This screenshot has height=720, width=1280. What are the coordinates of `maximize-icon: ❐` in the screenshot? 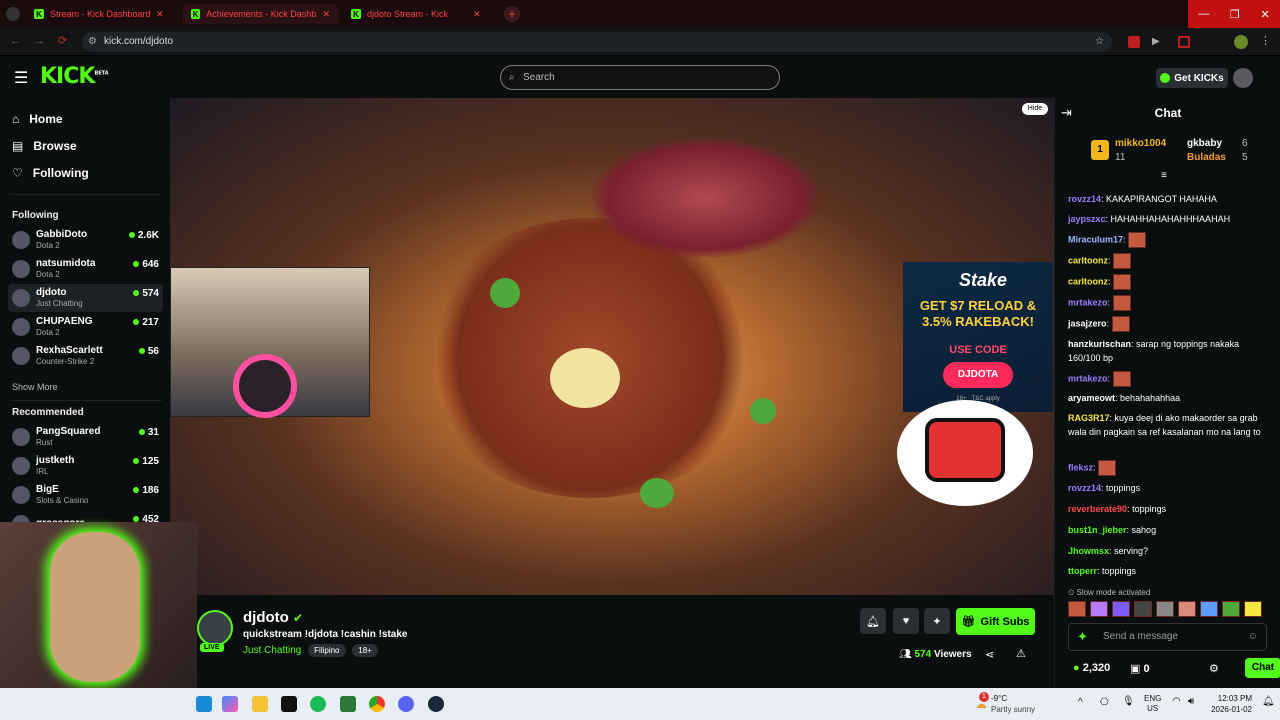 It's located at (1235, 14).